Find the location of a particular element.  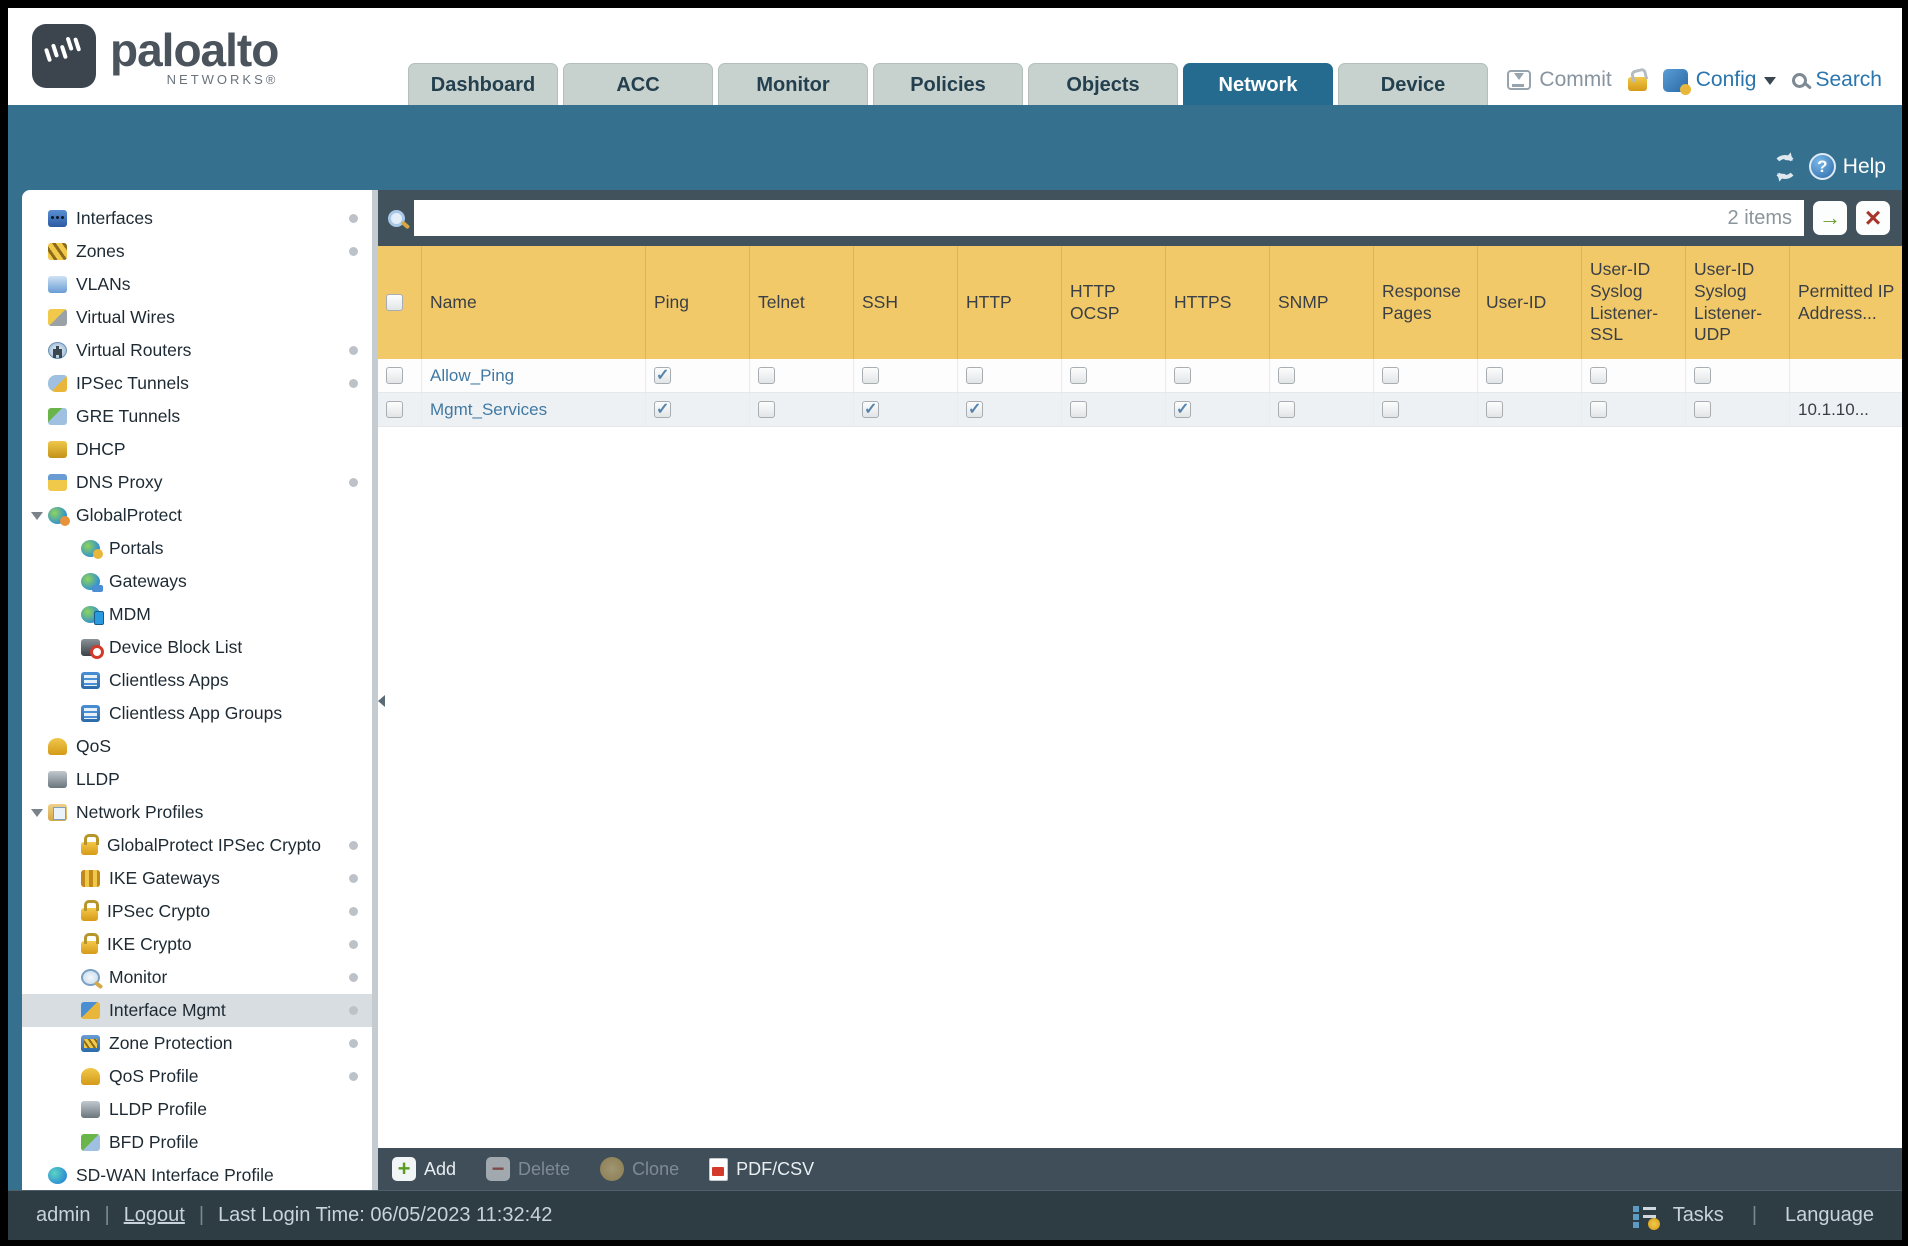

toolbar-button-label: PDF/CSV is located at coordinates (775, 1168).